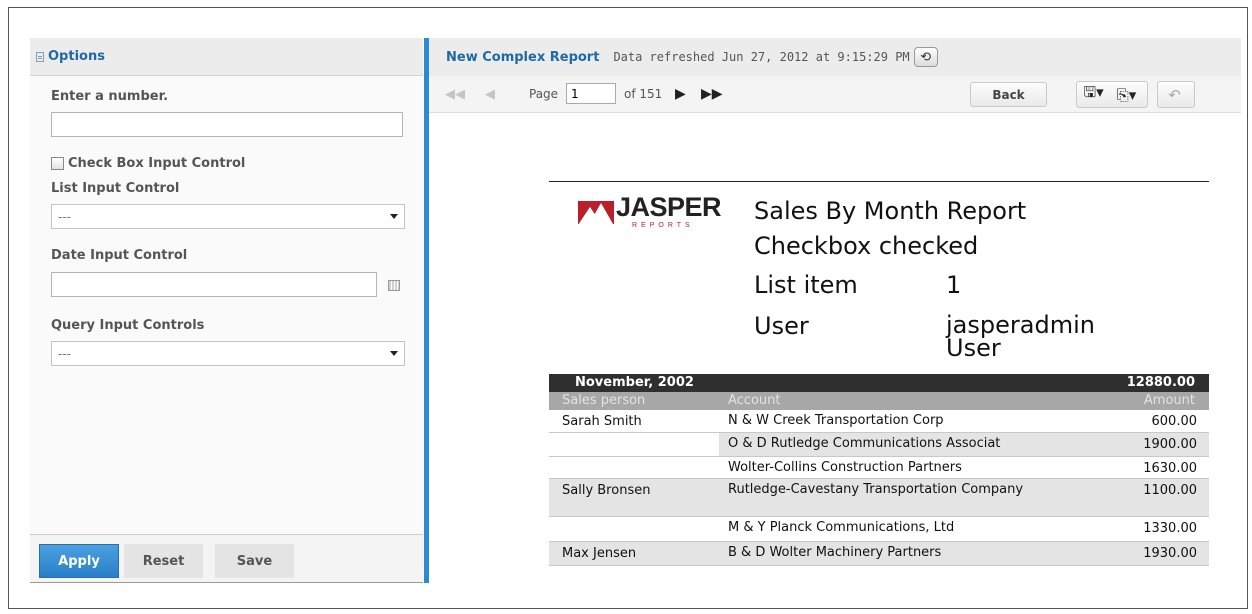  What do you see at coordinates (680, 94) in the screenshot?
I see `next-page-icon: ▶` at bounding box center [680, 94].